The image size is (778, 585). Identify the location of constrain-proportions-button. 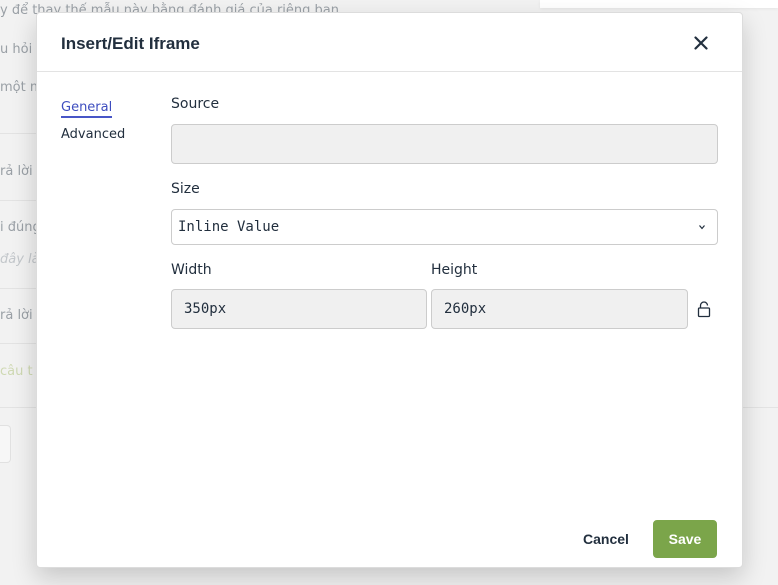
(704, 311).